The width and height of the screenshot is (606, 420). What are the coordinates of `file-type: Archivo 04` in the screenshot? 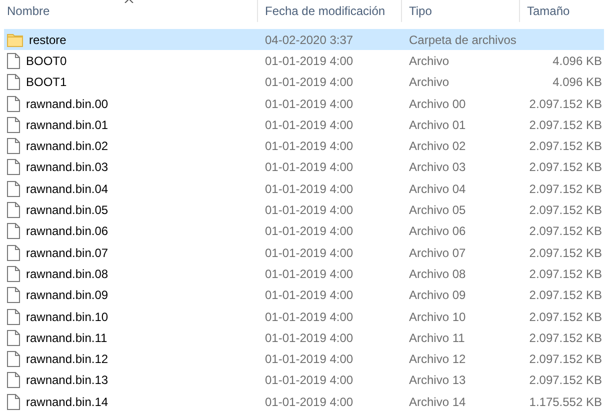 It's located at (437, 189).